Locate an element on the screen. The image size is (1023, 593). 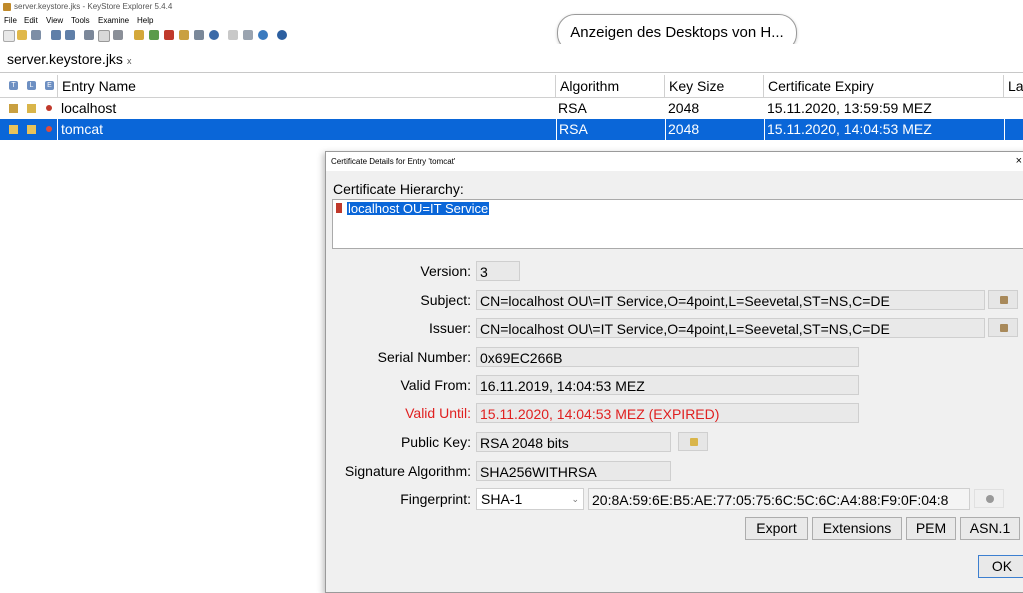
version-field: 3 is located at coordinates (498, 271).